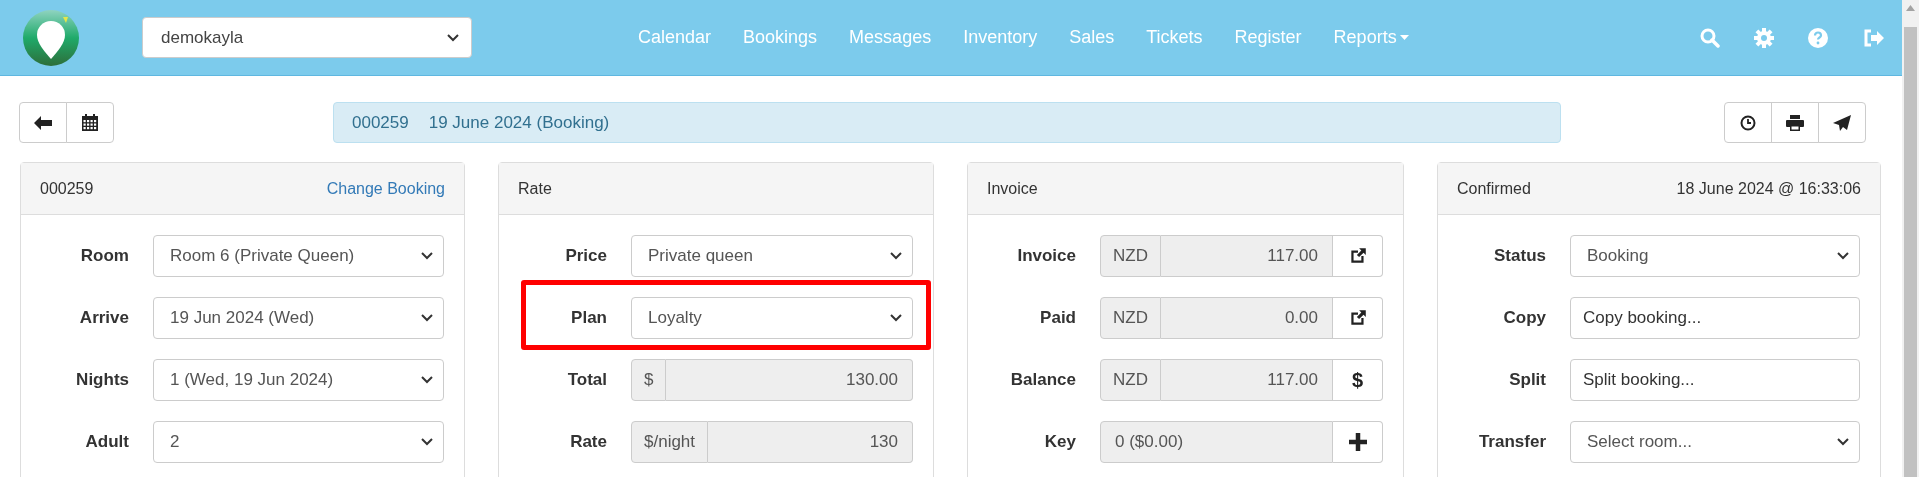 This screenshot has width=1919, height=477. I want to click on field-label: Price, so click(585, 256).